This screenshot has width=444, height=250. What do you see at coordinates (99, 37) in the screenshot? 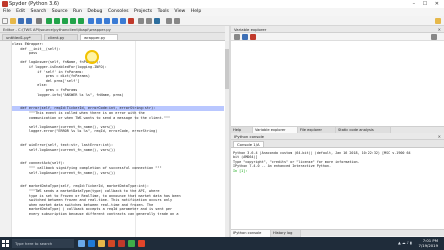
I see `tab-wrapper: wrapper.py` at bounding box center [99, 37].